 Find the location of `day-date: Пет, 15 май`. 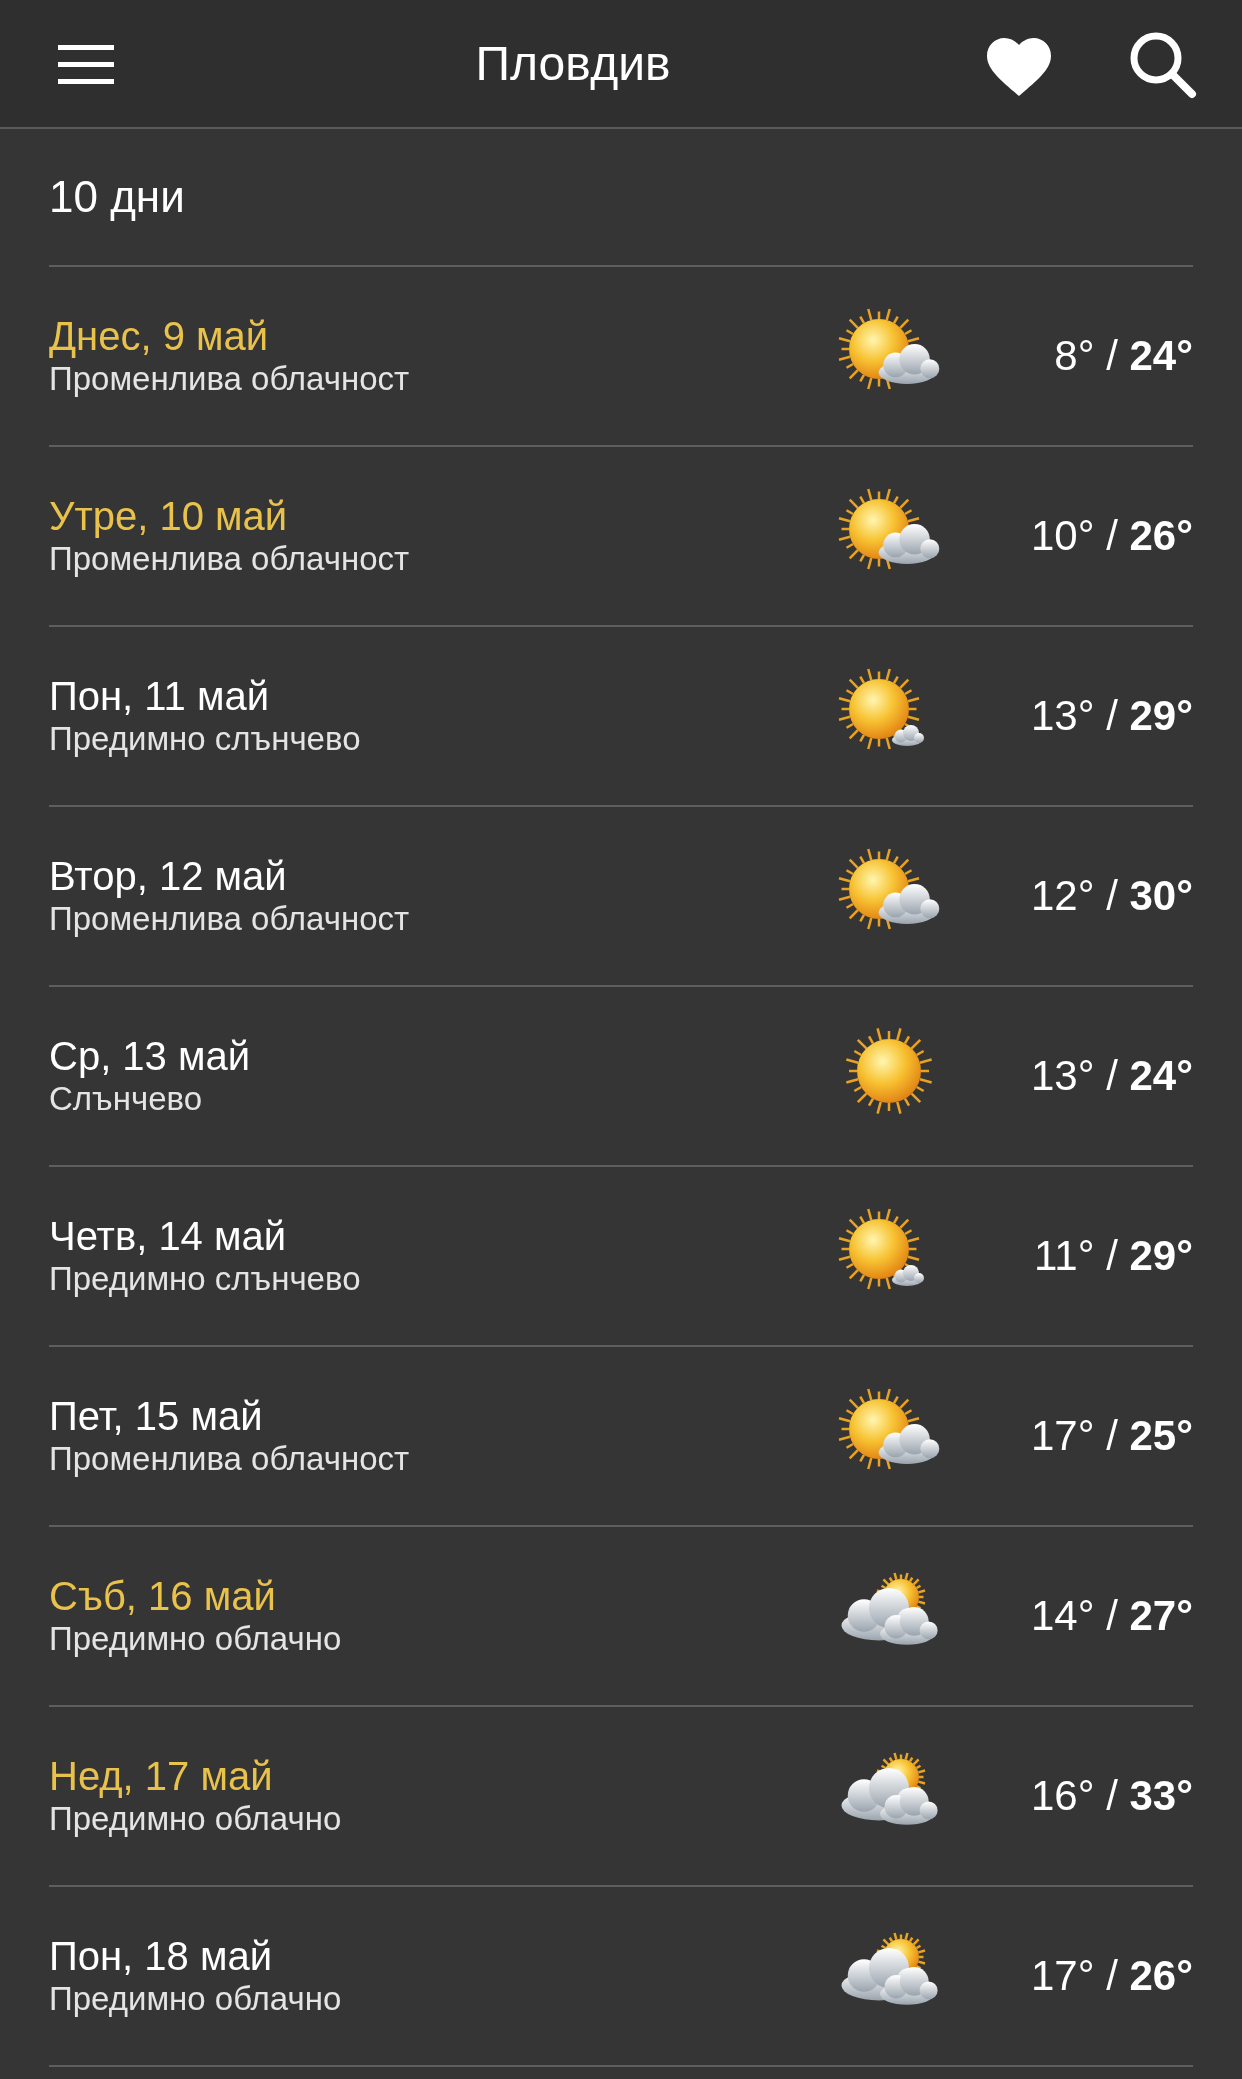

day-date: Пет, 15 май is located at coordinates (156, 1416).